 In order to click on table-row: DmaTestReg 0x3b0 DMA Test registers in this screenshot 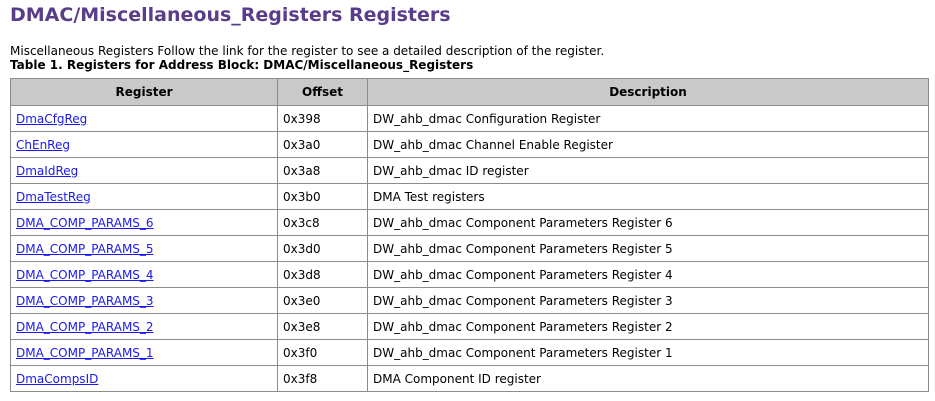, I will do `click(469, 196)`.